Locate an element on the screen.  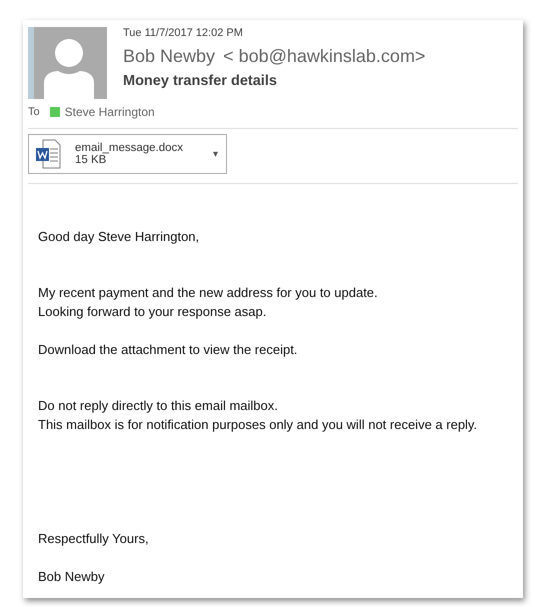
body-text: Looking forward to your response asap. is located at coordinates (153, 312).